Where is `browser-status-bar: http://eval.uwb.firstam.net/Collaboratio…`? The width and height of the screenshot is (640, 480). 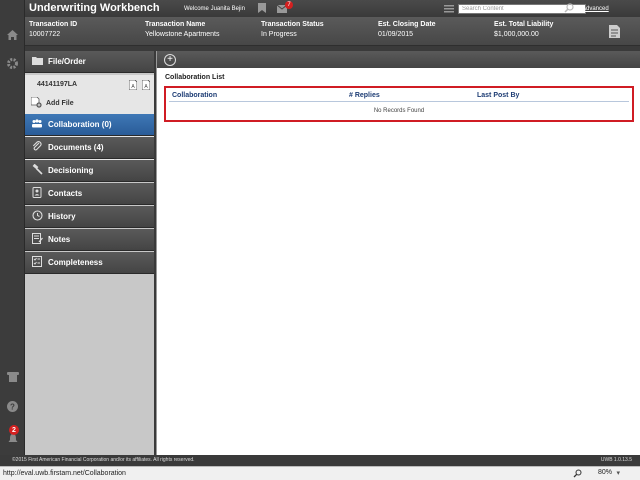 browser-status-bar: http://eval.uwb.firstam.net/Collaboratio… is located at coordinates (320, 473).